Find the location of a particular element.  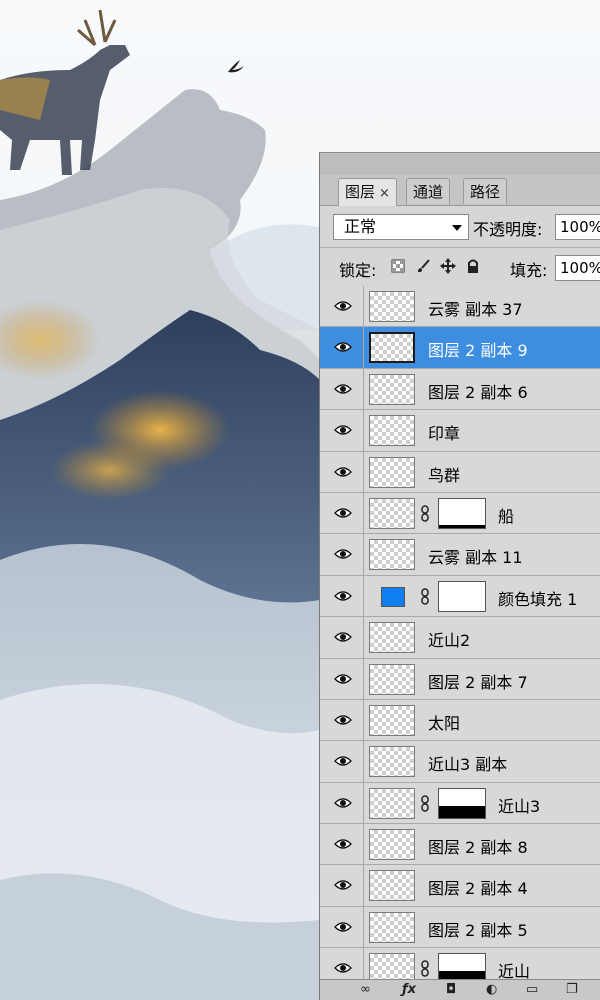

panel-footer: ∞ ƒx ◘ ◐ ▭ ❐ is located at coordinates (460, 989).